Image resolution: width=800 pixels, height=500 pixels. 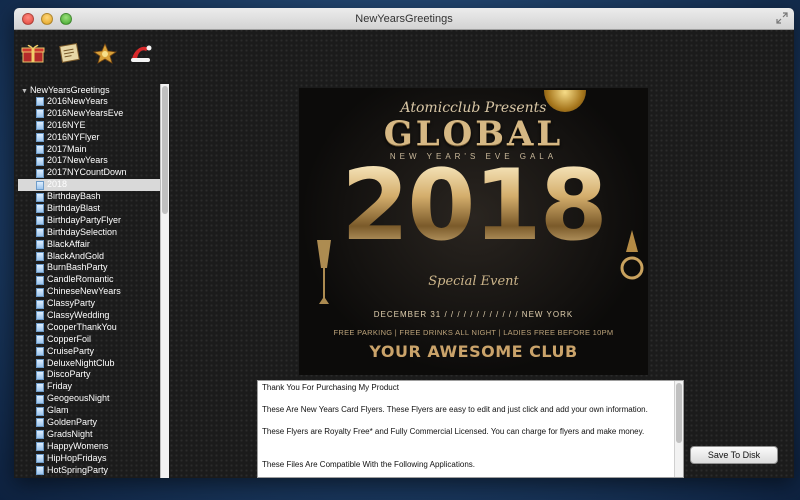 What do you see at coordinates (89, 328) in the screenshot?
I see `tree-item: CooperThankYou` at bounding box center [89, 328].